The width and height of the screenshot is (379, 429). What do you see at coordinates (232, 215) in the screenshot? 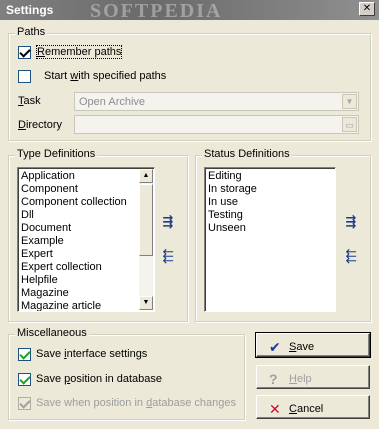
I see `status-list-item: Testing` at bounding box center [232, 215].